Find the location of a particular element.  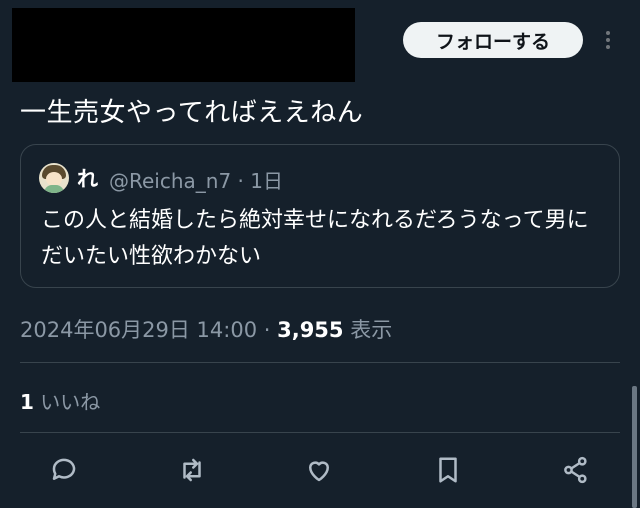

quoted-author-name: れ is located at coordinates (87, 179).